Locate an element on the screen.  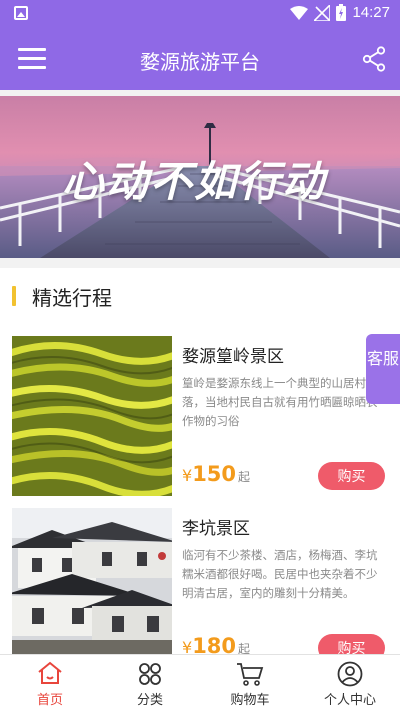
page-title: 婺源旅游平台 is located at coordinates (200, 62).